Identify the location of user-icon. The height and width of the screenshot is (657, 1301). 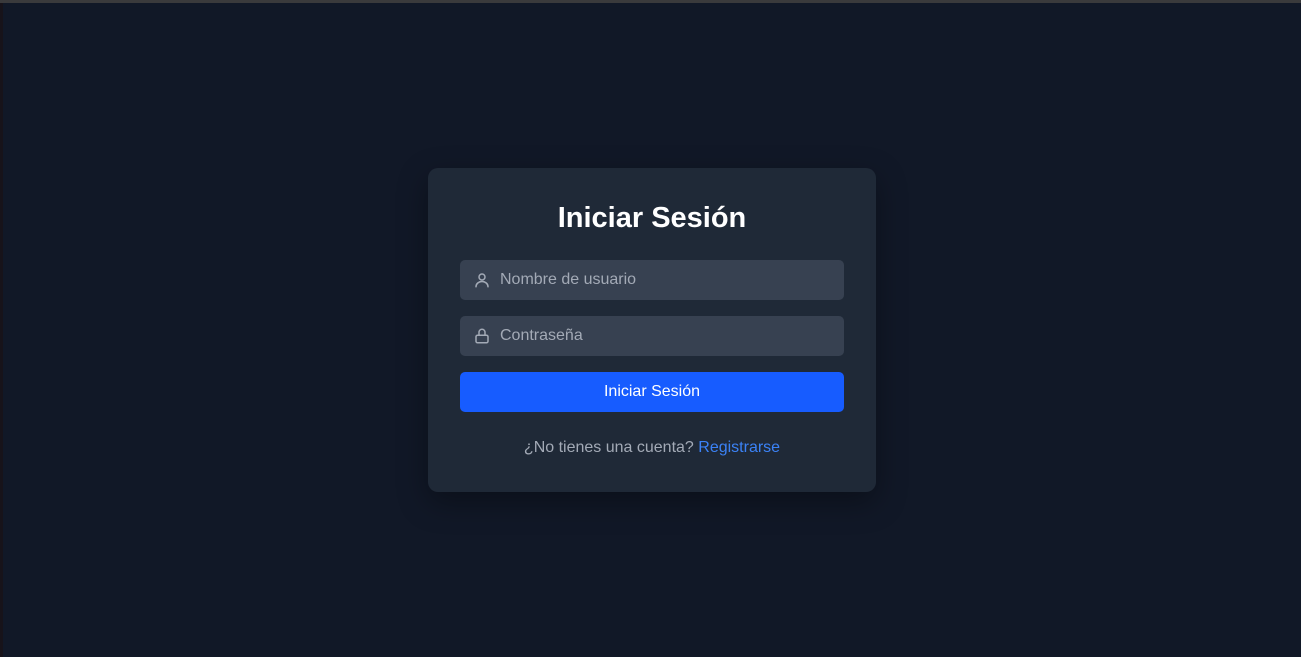
(482, 280).